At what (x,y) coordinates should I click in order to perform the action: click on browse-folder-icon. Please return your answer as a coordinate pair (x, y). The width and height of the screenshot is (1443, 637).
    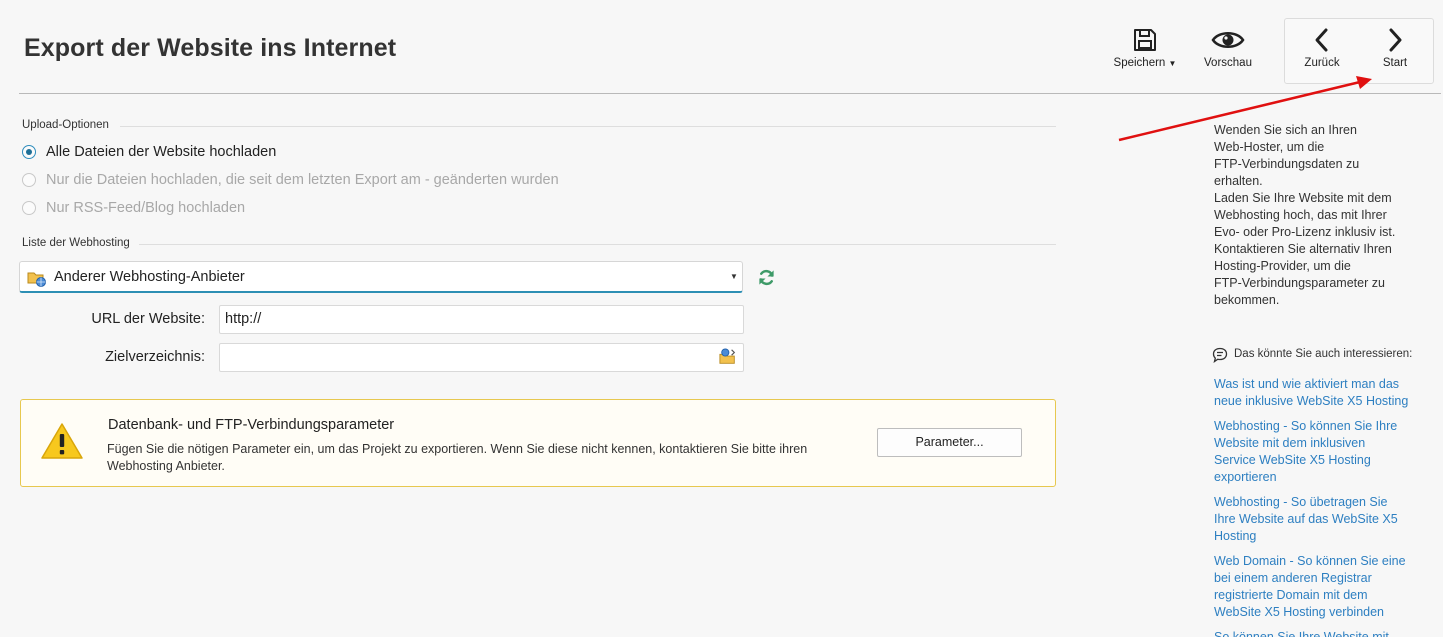
    Looking at the image, I should click on (728, 357).